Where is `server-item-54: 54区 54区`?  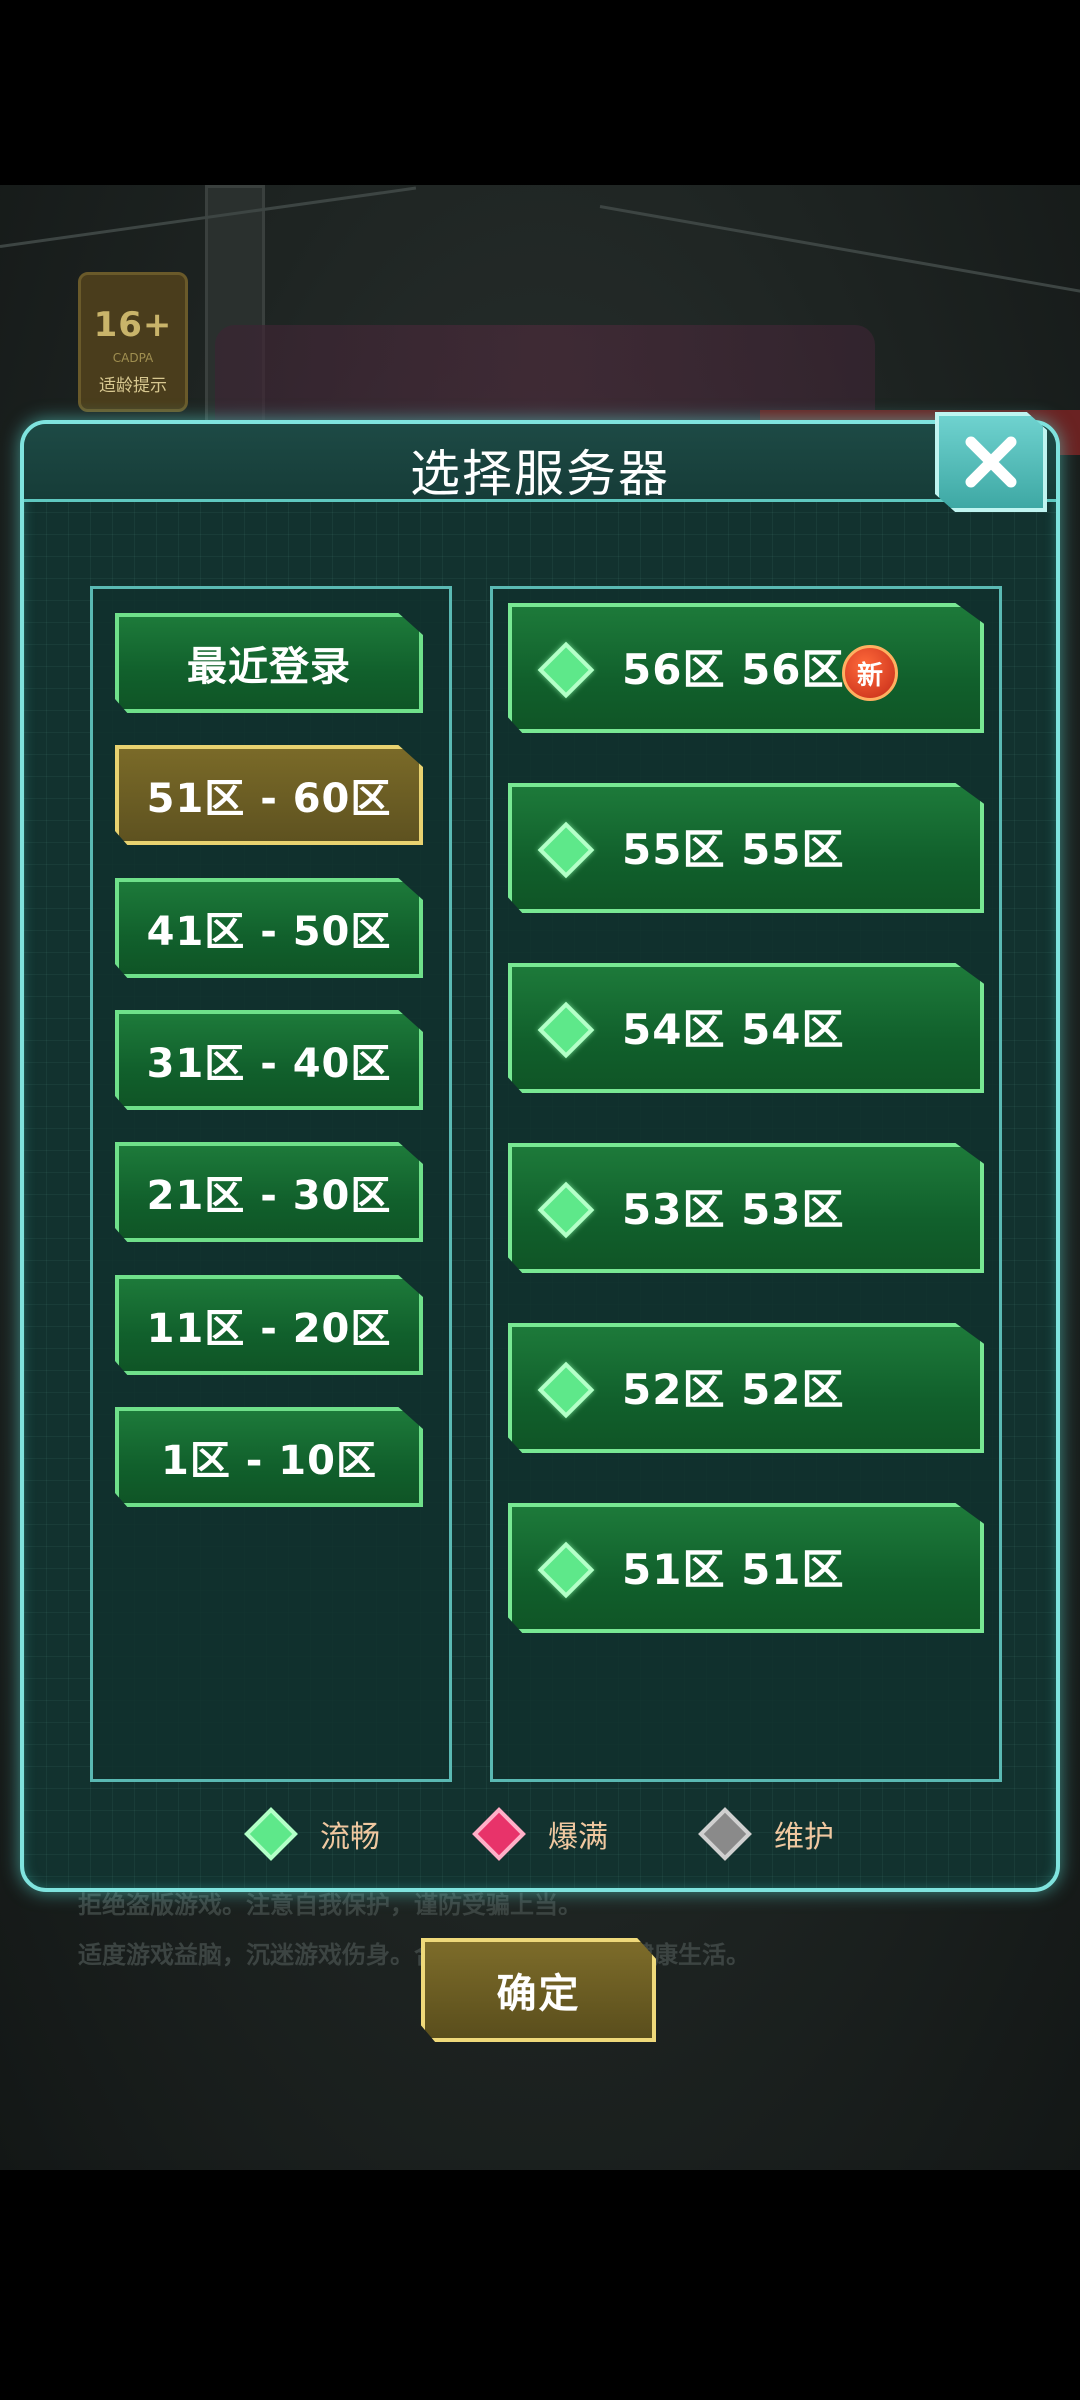
server-item-54: 54区 54区 is located at coordinates (746, 1028).